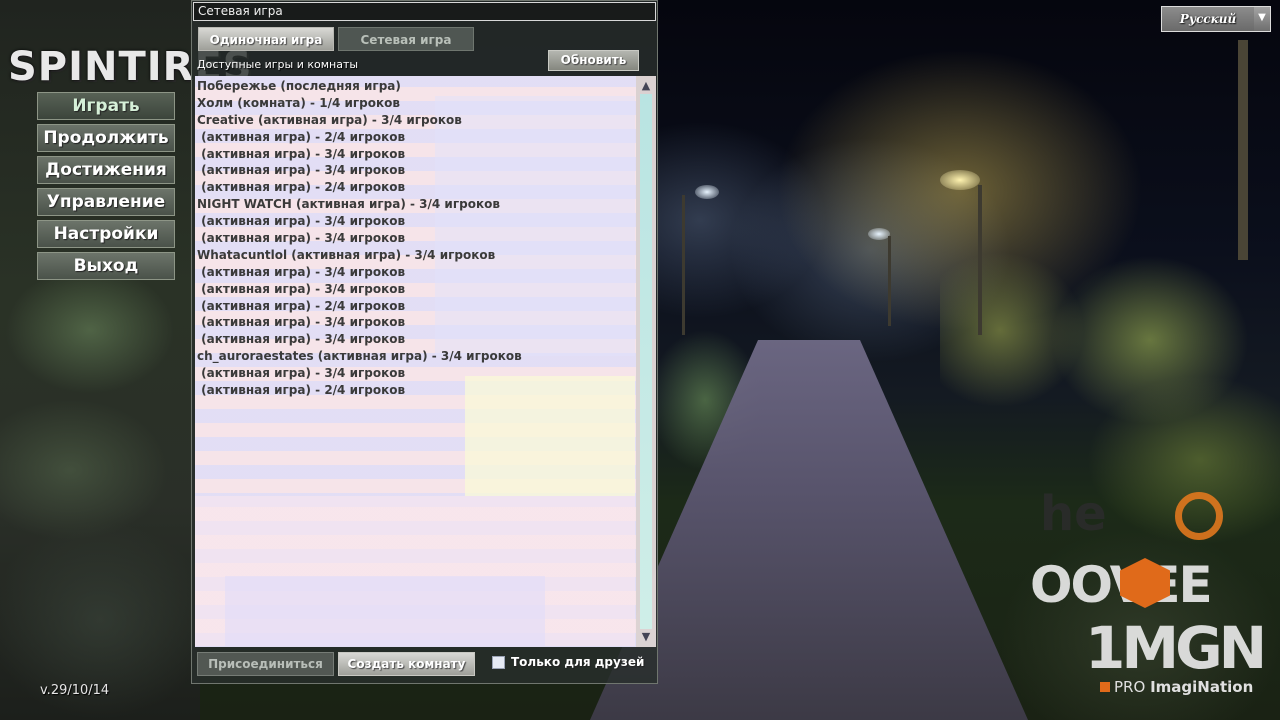  What do you see at coordinates (106, 202) in the screenshot?
I see `menu-controls-button: Управление` at bounding box center [106, 202].